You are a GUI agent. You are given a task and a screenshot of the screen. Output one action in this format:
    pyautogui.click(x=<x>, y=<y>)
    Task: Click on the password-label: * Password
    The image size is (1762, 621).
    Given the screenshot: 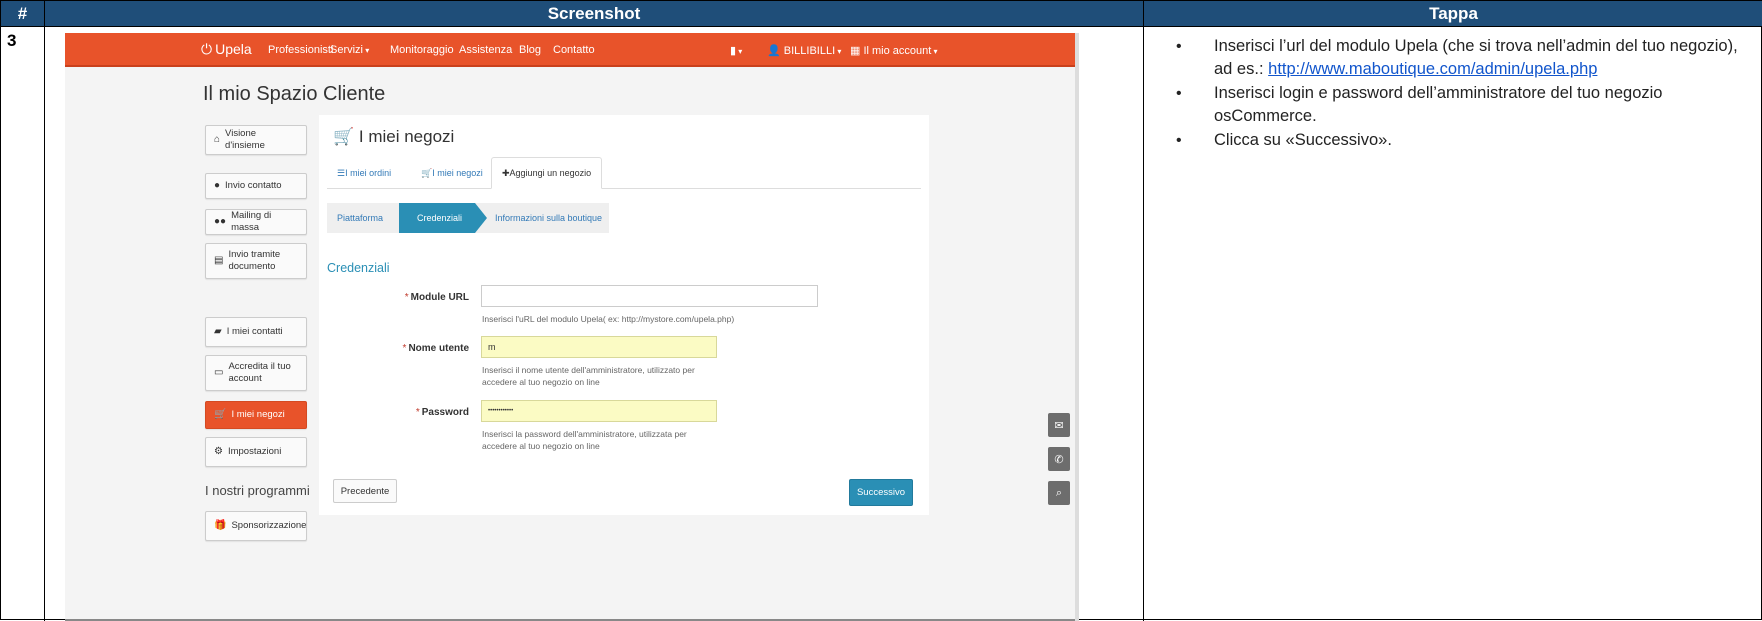 What is the action you would take?
    pyautogui.click(x=442, y=412)
    